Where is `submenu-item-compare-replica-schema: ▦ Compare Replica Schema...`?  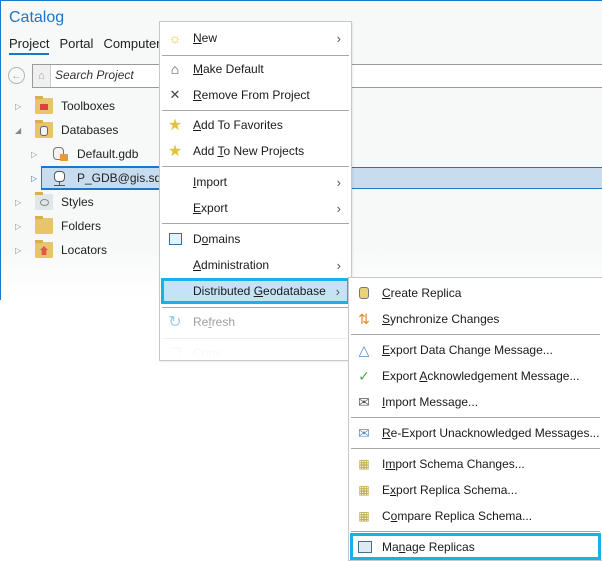
submenu-item-compare-replica-schema: ▦ Compare Replica Schema... is located at coordinates (475, 516).